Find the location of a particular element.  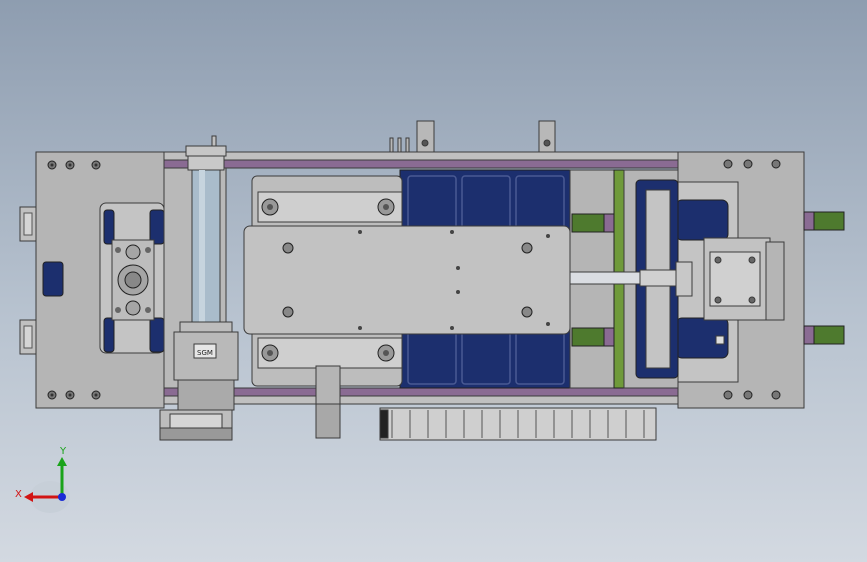

cable-chain is located at coordinates (518, 424).